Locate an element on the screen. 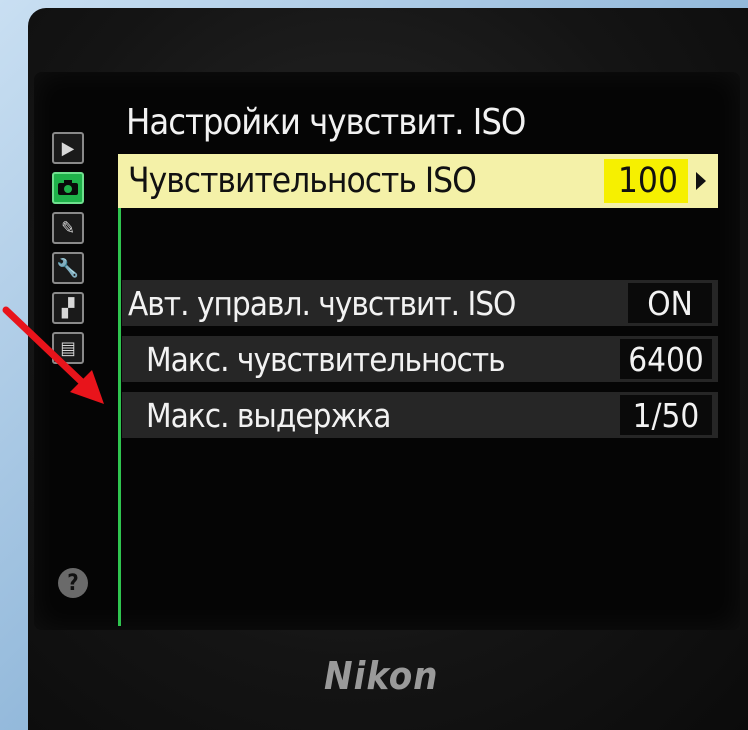 The height and width of the screenshot is (730, 748). iso-sensitivity-value: 100 is located at coordinates (645, 181).